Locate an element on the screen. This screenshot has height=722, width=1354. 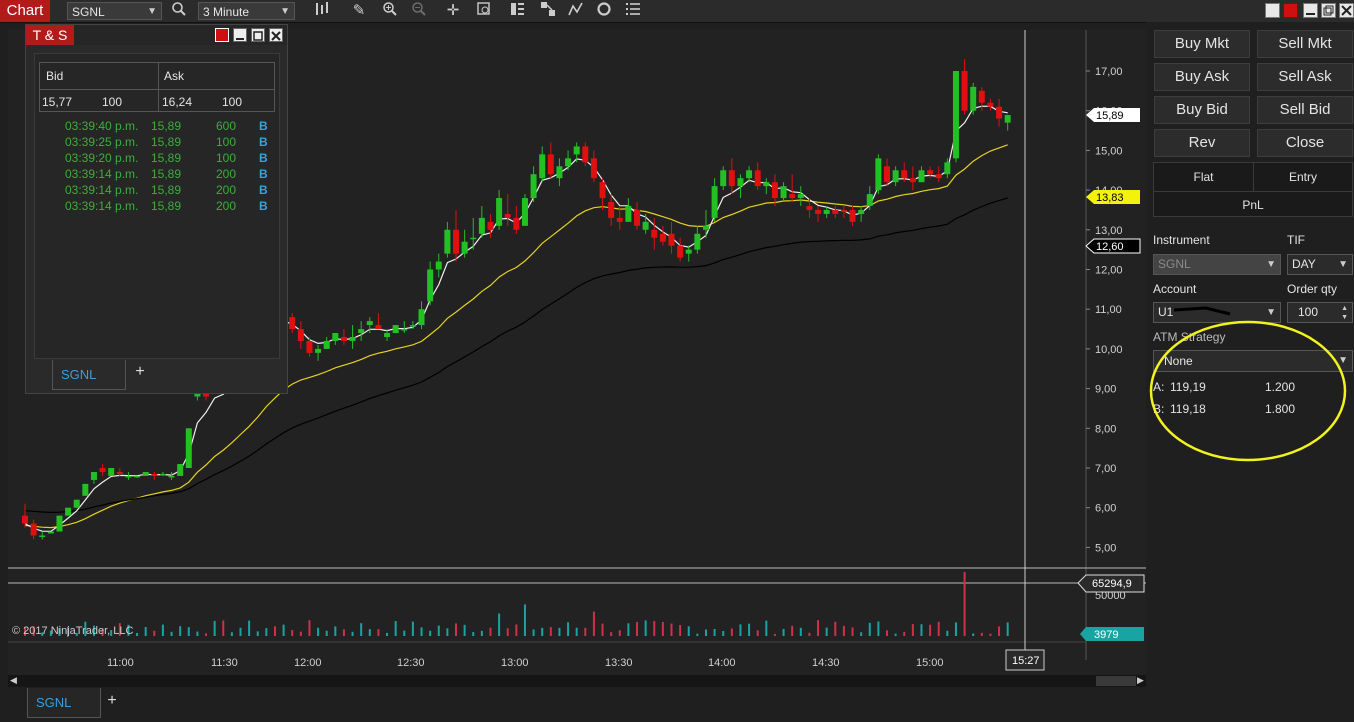
strategies-icon is located at coordinates (548, 11).